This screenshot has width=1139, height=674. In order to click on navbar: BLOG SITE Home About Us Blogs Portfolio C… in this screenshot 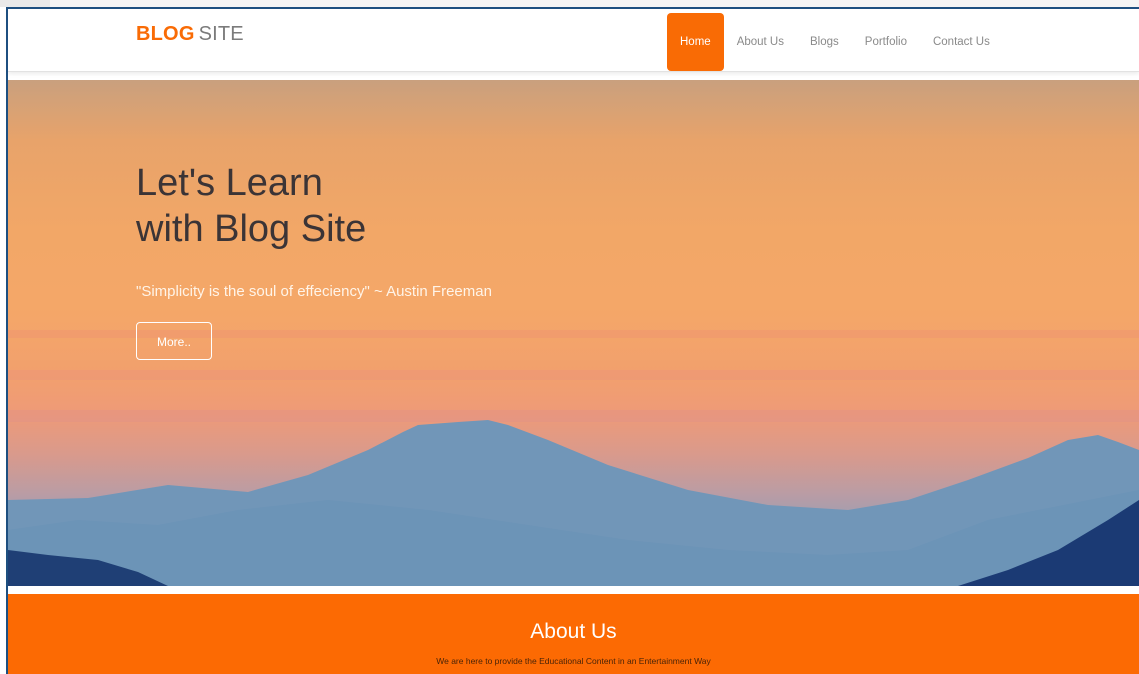, I will do `click(573, 40)`.